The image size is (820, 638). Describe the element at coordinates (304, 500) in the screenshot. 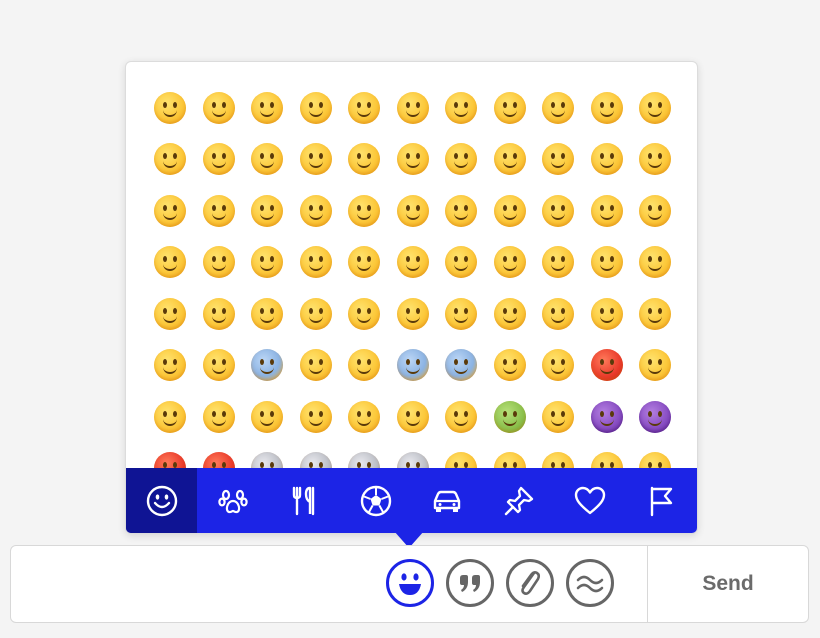

I see `category-food-button` at that location.